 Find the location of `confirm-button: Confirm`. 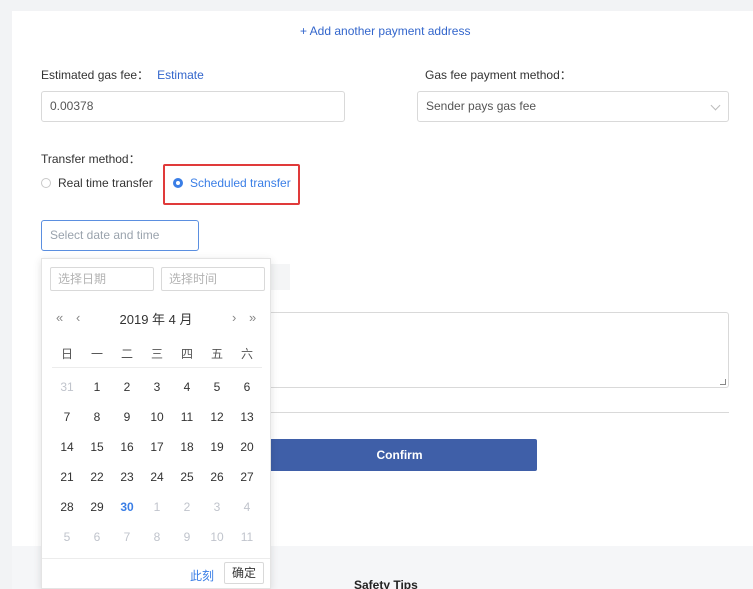

confirm-button: Confirm is located at coordinates (399, 455).